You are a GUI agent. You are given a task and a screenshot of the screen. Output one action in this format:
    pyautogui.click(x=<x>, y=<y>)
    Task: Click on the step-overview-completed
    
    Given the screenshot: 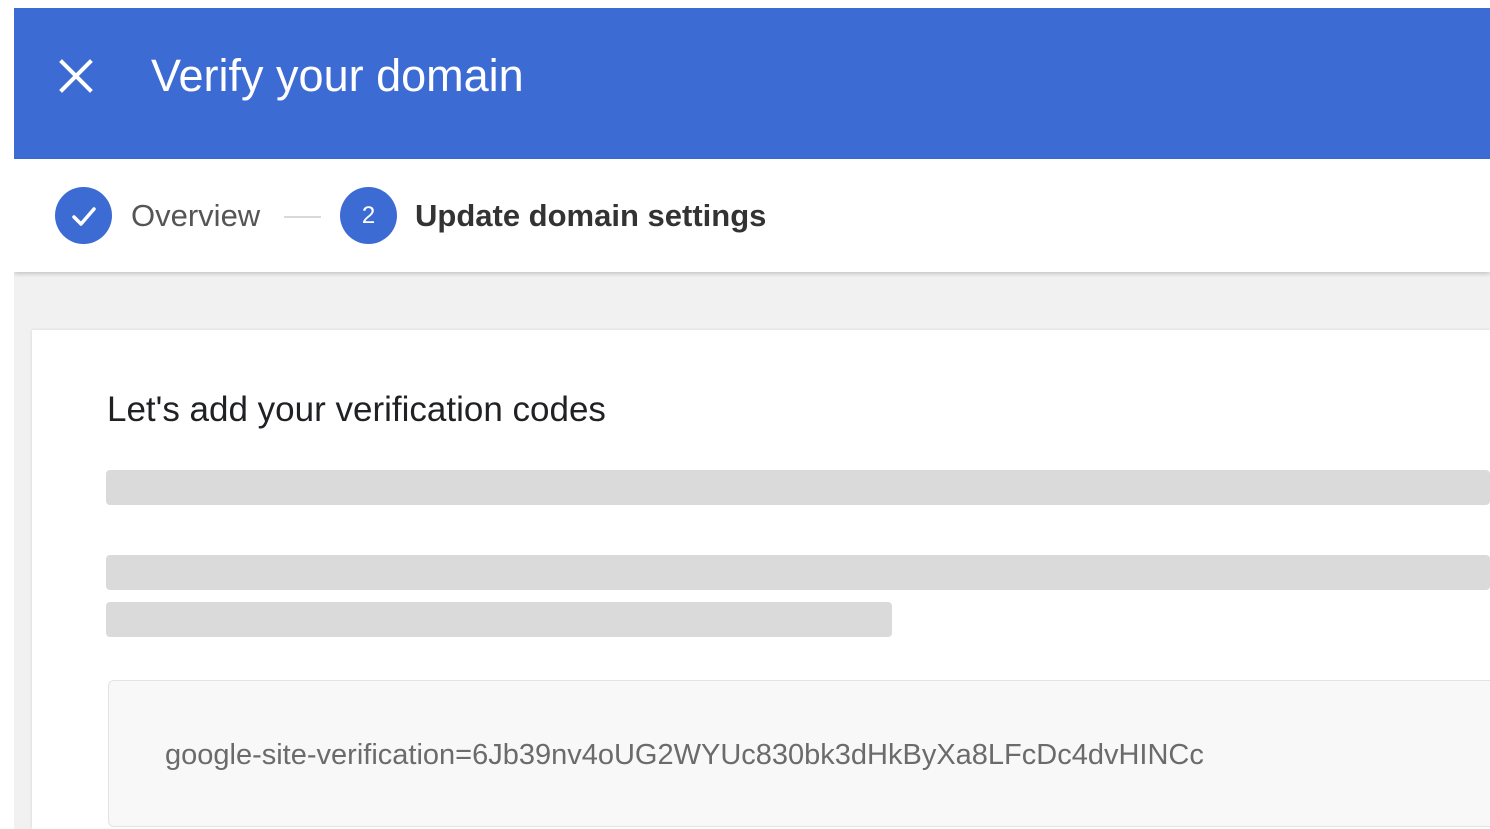 What is the action you would take?
    pyautogui.click(x=83, y=215)
    